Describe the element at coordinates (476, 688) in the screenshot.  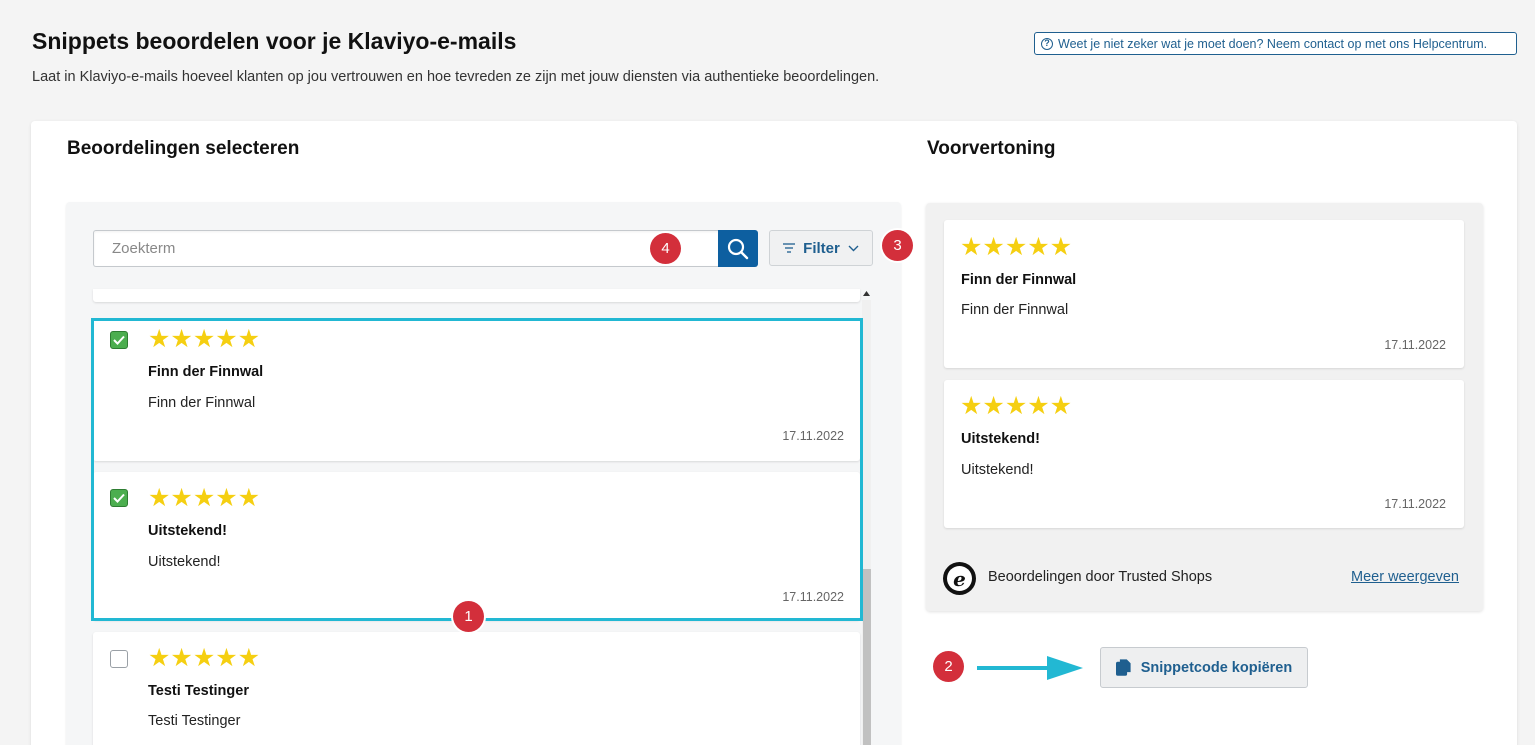
I see `review-card: ★★★★★ Testi Testinger Testi Testinger` at that location.